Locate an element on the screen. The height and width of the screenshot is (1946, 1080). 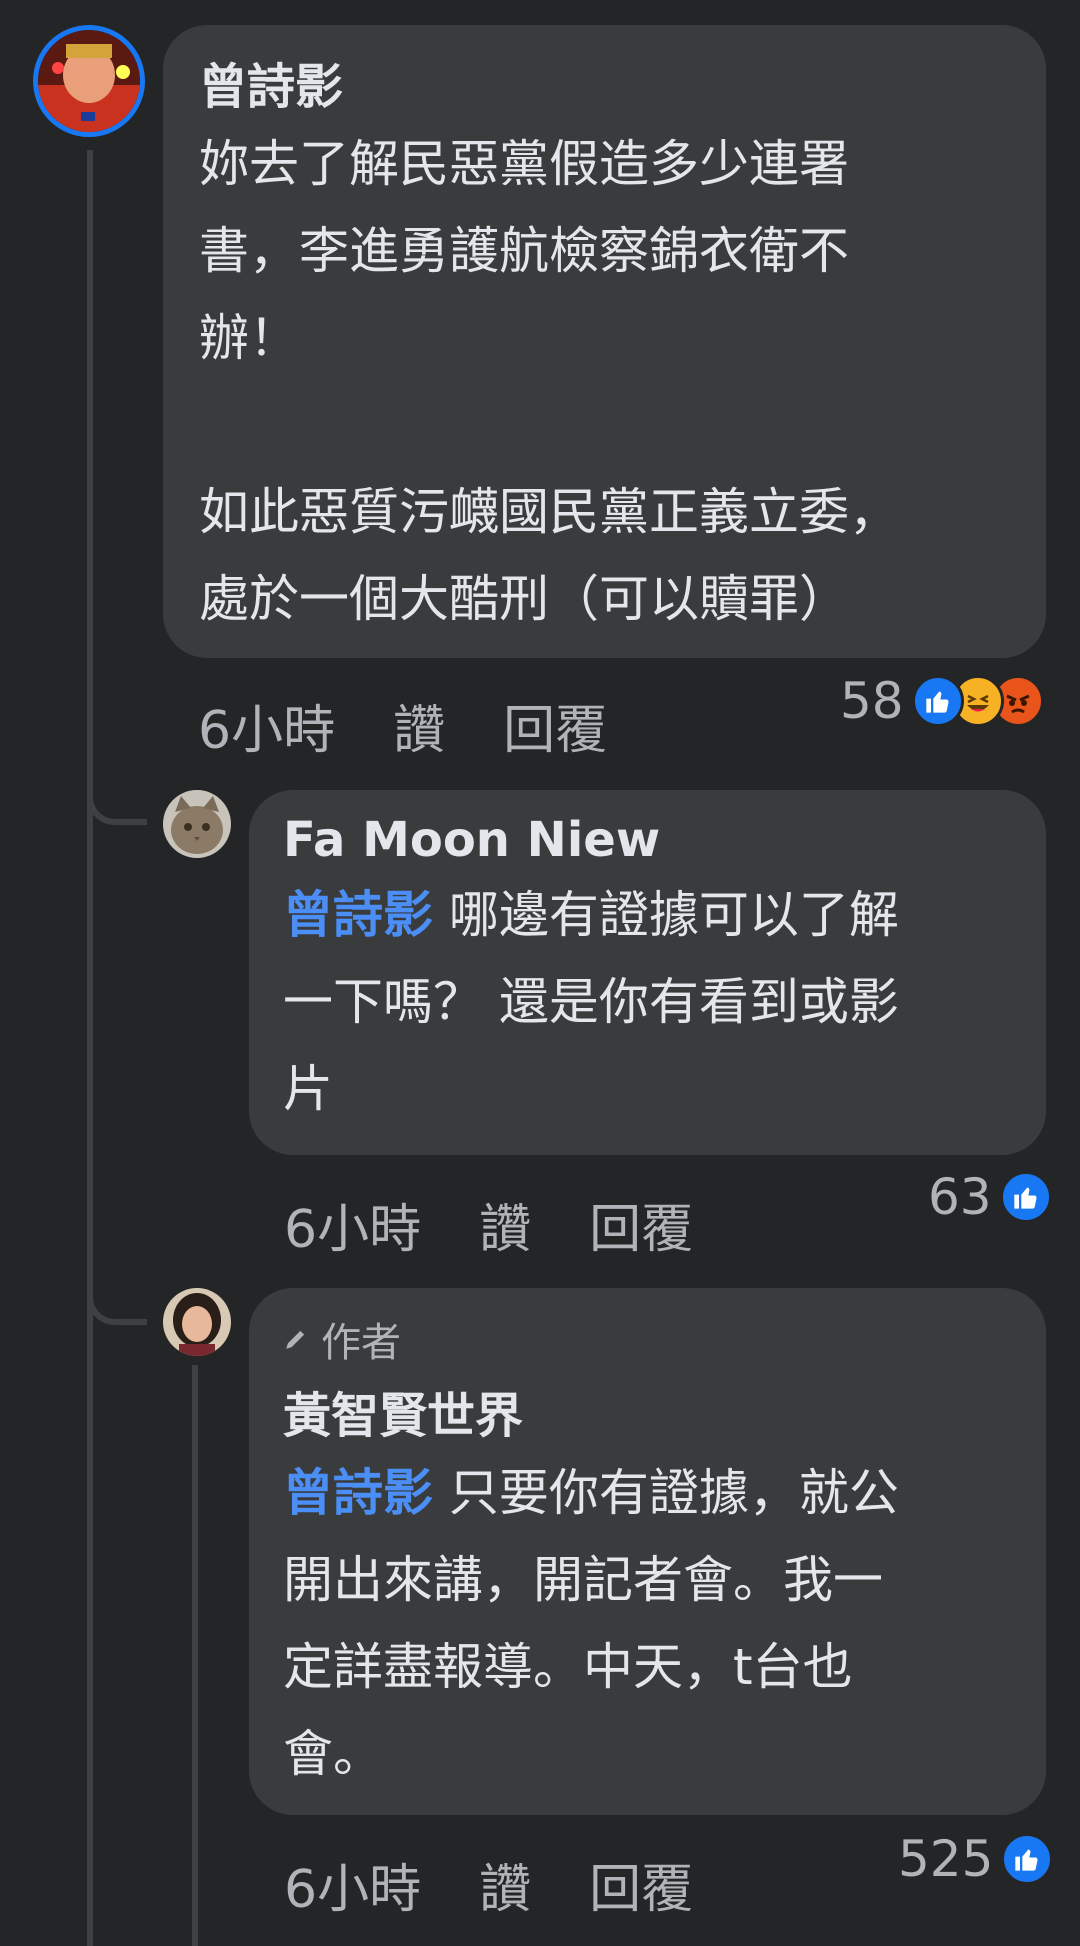
author-badge-label: 作者 is located at coordinates (361, 1343).